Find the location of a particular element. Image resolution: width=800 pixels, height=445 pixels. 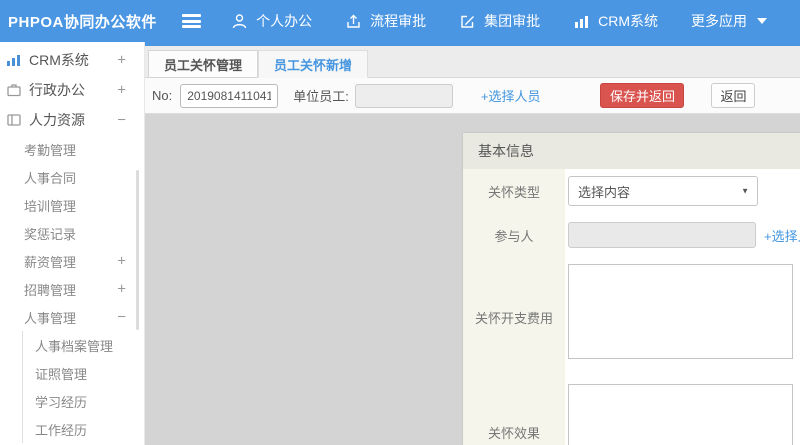

form-row-care-expense: 关怀开支费用 is located at coordinates (631, 317).